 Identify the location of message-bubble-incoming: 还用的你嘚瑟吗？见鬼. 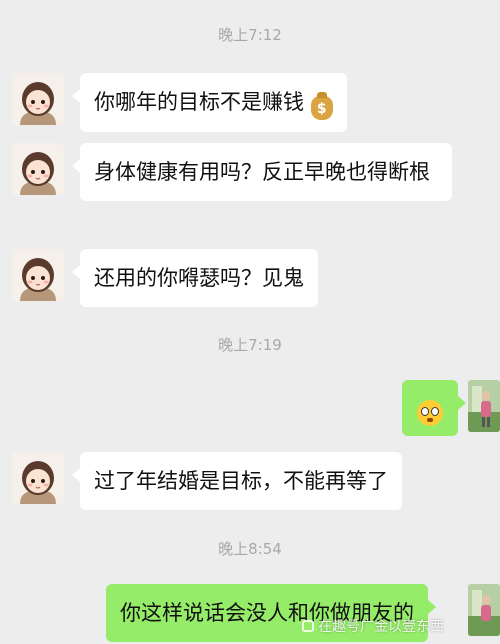
(195, 278).